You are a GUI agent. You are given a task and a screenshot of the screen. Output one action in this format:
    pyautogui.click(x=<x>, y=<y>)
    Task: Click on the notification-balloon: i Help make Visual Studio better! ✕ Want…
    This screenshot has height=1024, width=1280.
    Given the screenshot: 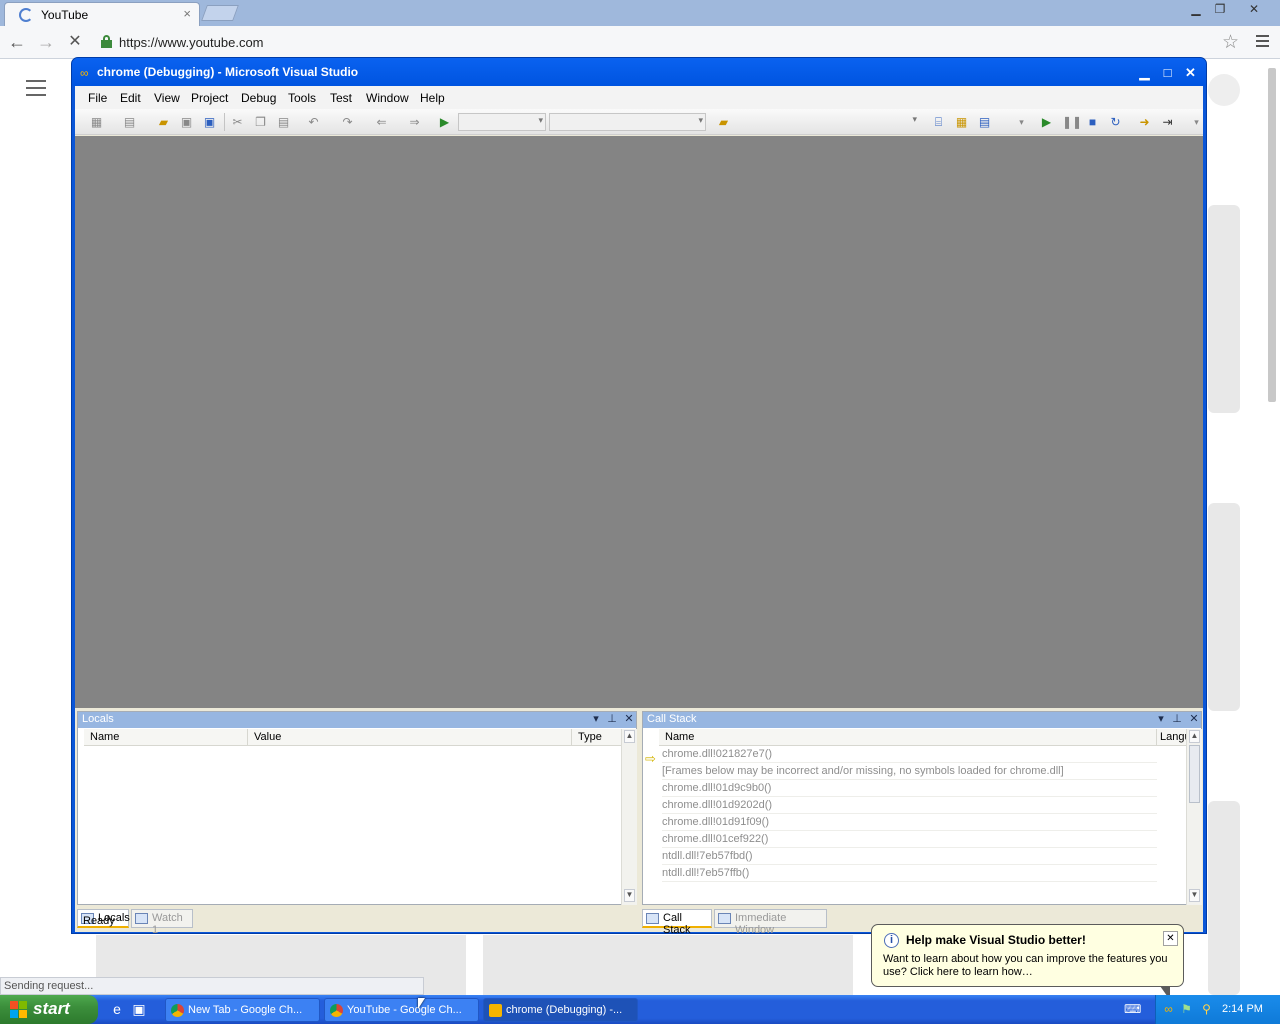 What is the action you would take?
    pyautogui.click(x=1027, y=962)
    